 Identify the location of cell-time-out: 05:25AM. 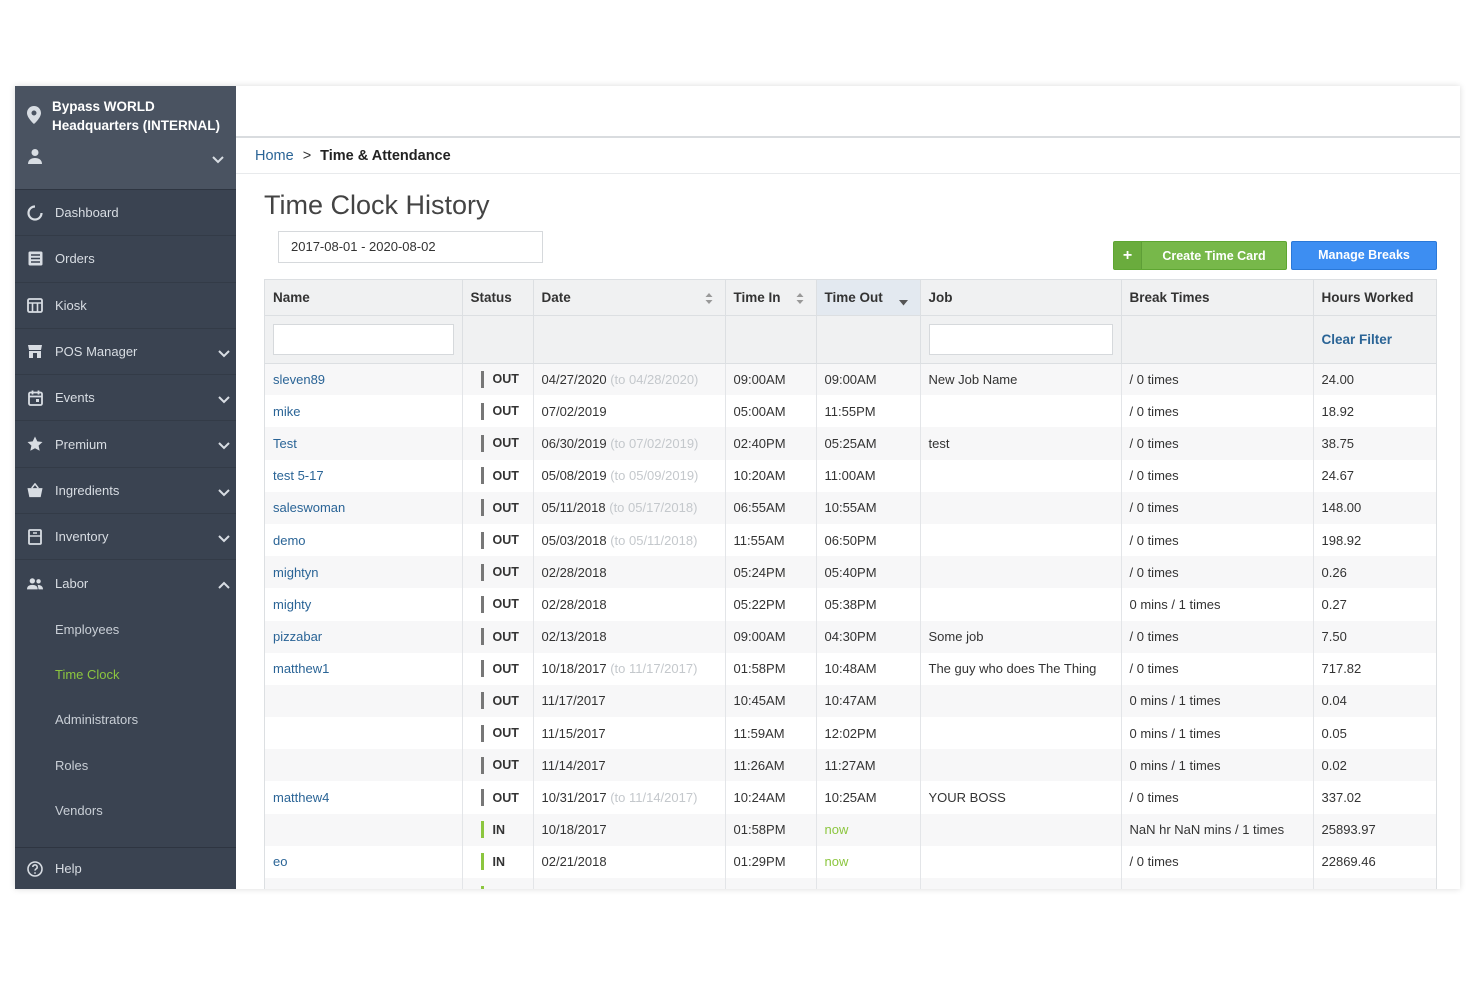
(868, 443).